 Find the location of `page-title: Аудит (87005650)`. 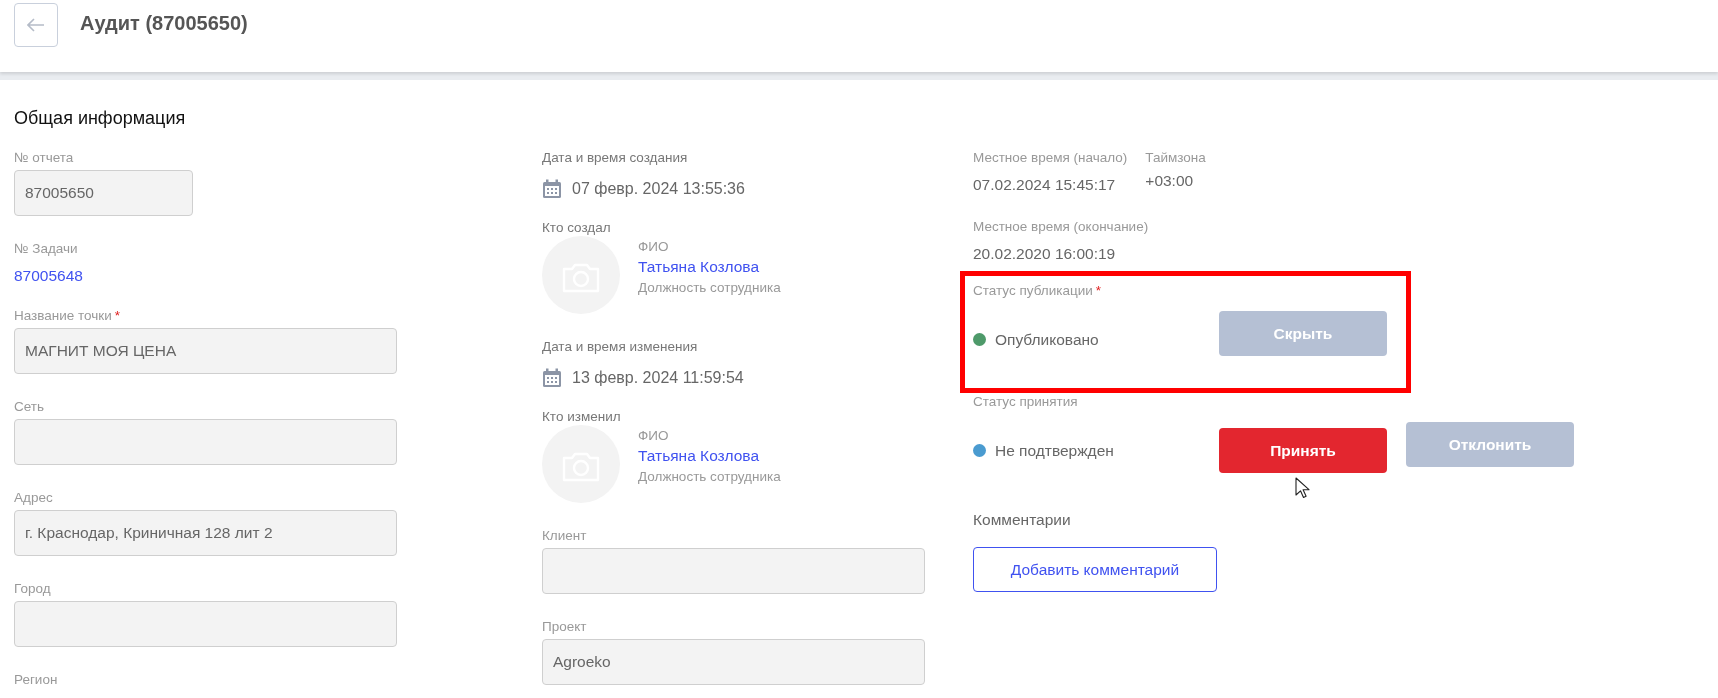

page-title: Аудит (87005650) is located at coordinates (164, 23).